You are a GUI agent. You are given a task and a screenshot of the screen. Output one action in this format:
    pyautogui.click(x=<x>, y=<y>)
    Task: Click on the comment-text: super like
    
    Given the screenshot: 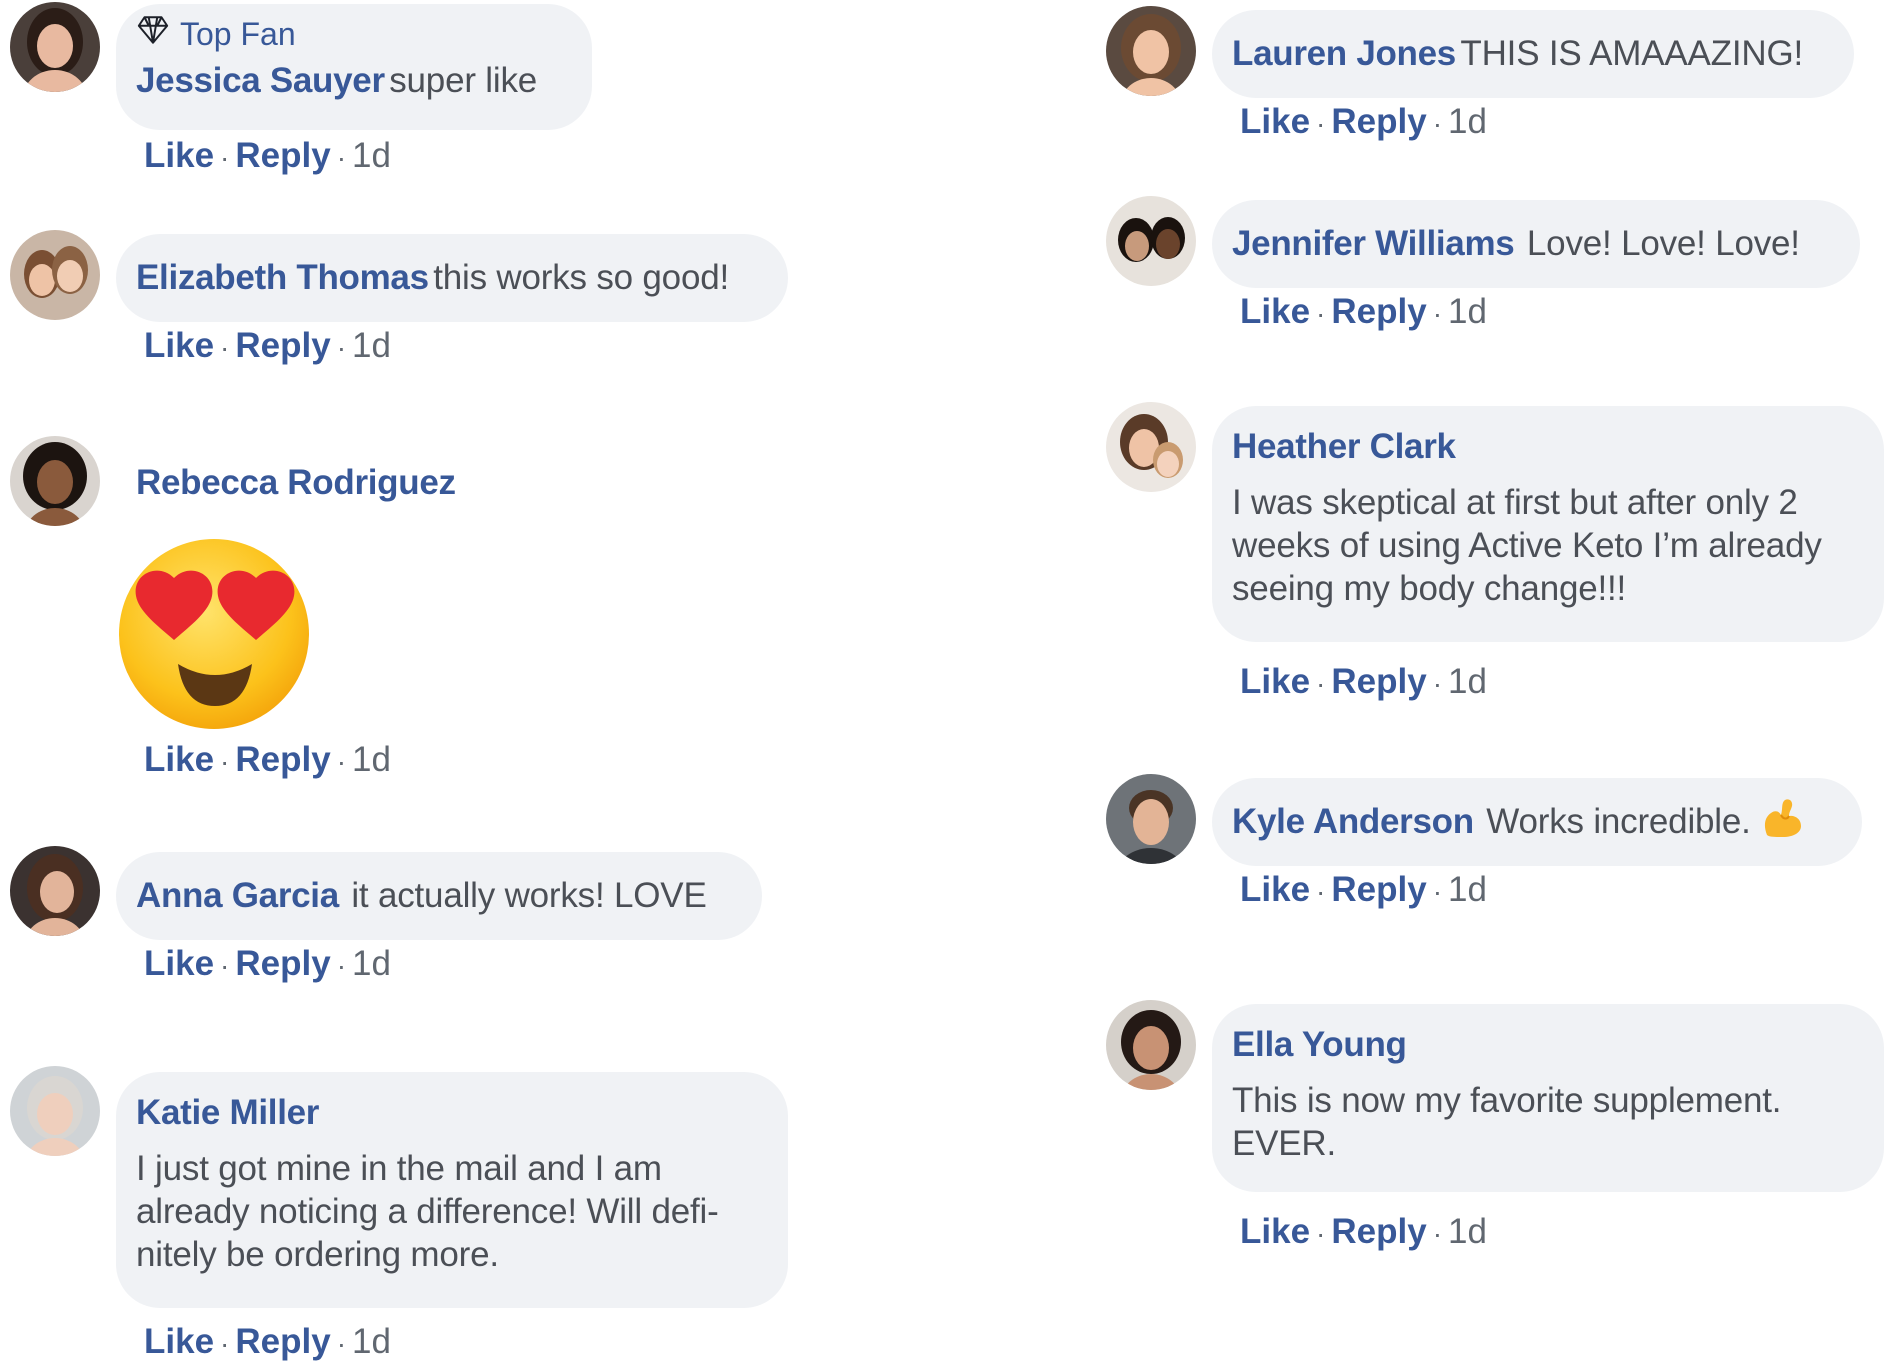 What is the action you would take?
    pyautogui.click(x=463, y=80)
    